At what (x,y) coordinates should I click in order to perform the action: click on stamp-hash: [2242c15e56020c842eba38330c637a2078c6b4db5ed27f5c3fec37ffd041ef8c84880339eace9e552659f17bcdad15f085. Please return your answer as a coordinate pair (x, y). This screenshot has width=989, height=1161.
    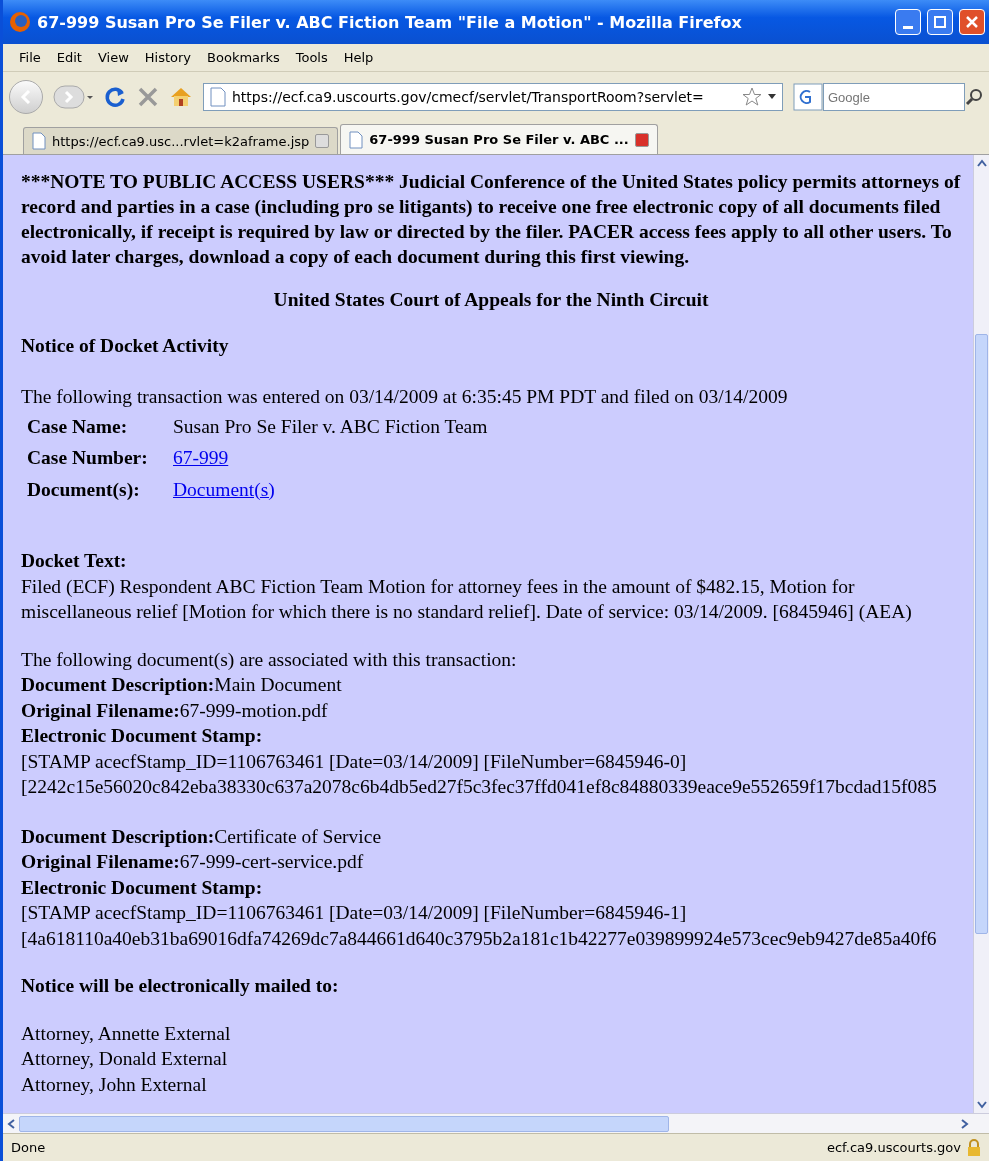
    Looking at the image, I should click on (479, 787).